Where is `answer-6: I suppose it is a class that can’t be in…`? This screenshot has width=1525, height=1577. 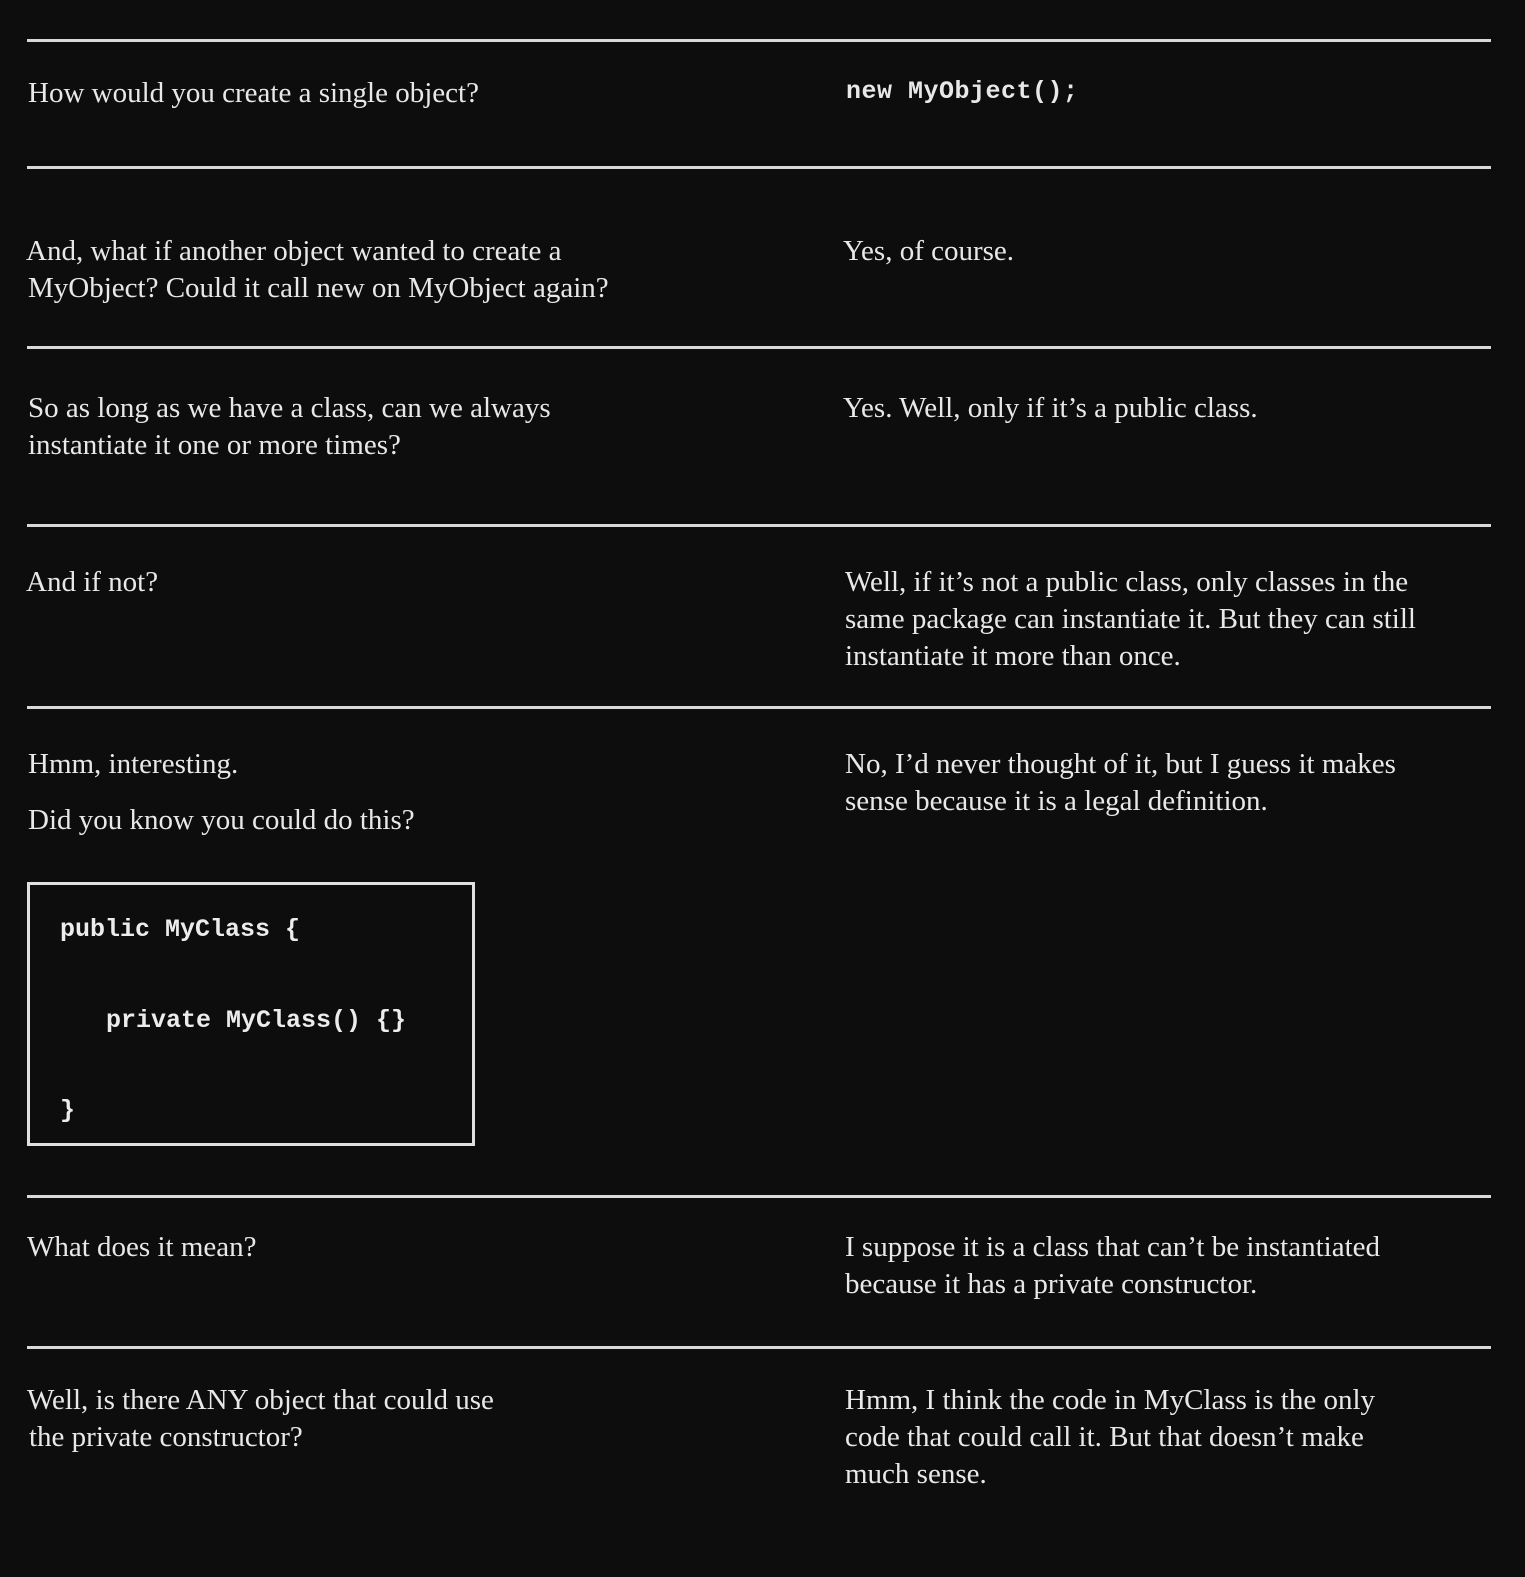 answer-6: I suppose it is a class that can’t be in… is located at coordinates (1112, 1266).